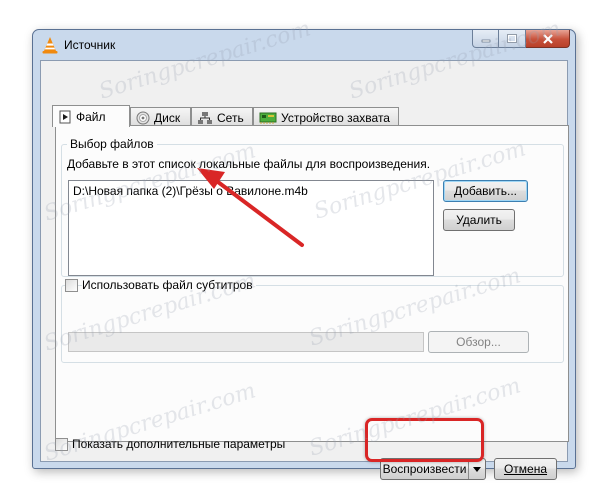  I want to click on play-dropdown-toggle, so click(476, 469).